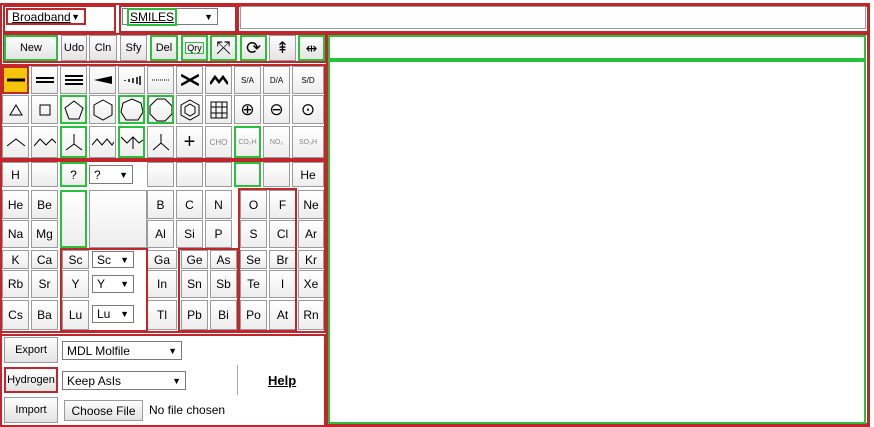 The image size is (874, 427). Describe the element at coordinates (160, 109) in the screenshot. I see `cyclooctane-tool` at that location.